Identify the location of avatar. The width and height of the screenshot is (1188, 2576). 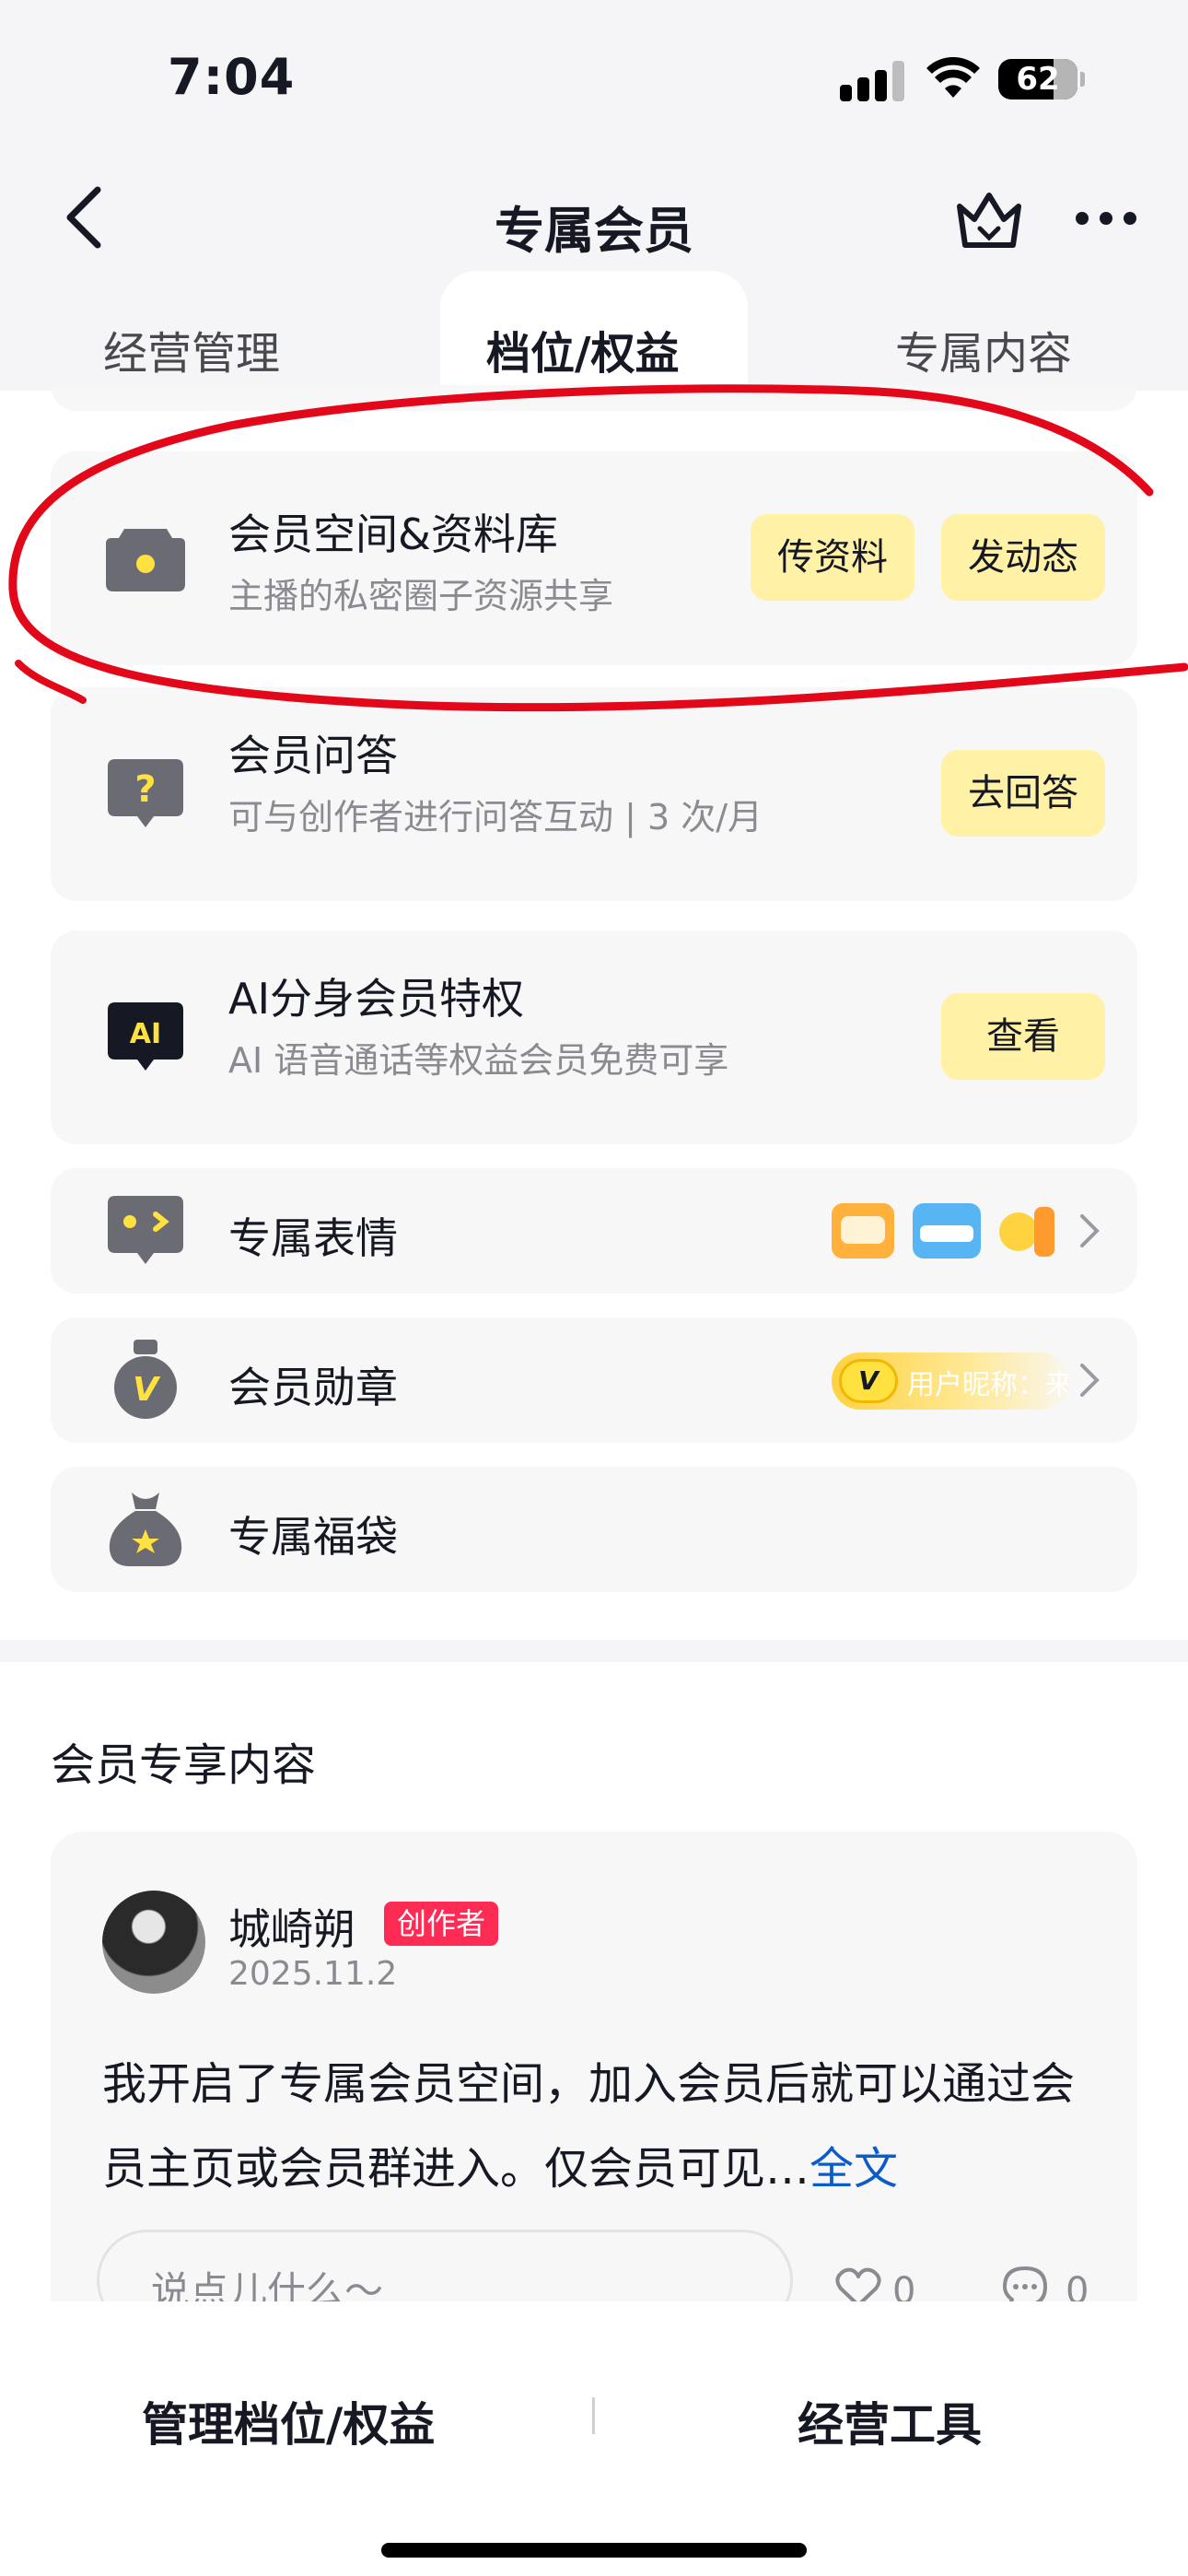
(153, 1942).